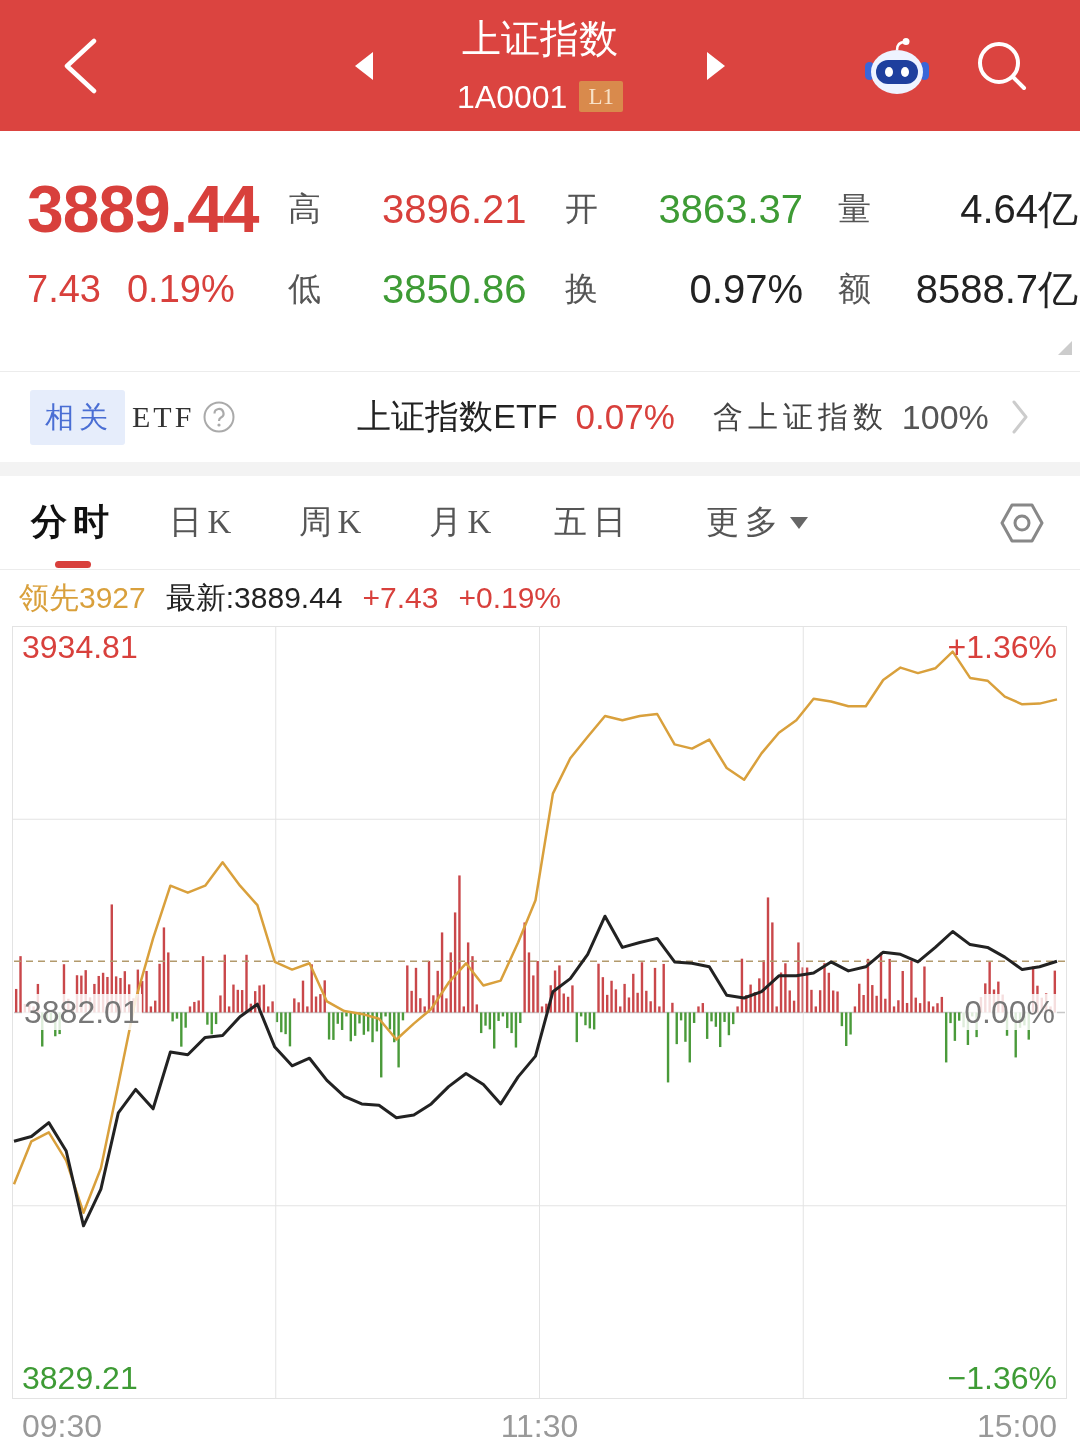 The width and height of the screenshot is (1080, 1454). Describe the element at coordinates (64, 289) in the screenshot. I see `price-change: 7.43` at that location.